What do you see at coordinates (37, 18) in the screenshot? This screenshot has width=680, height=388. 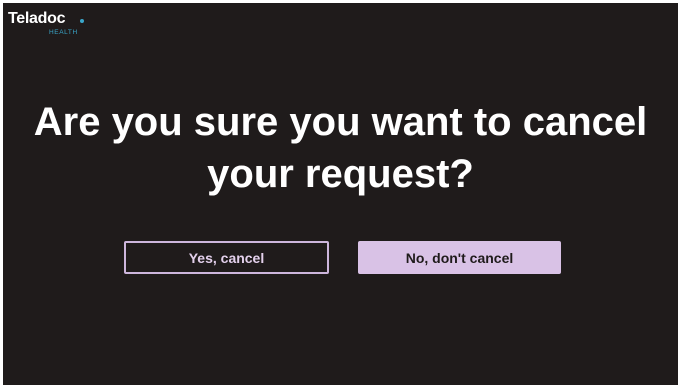 I see `logo-wordmark: Teladoc` at bounding box center [37, 18].